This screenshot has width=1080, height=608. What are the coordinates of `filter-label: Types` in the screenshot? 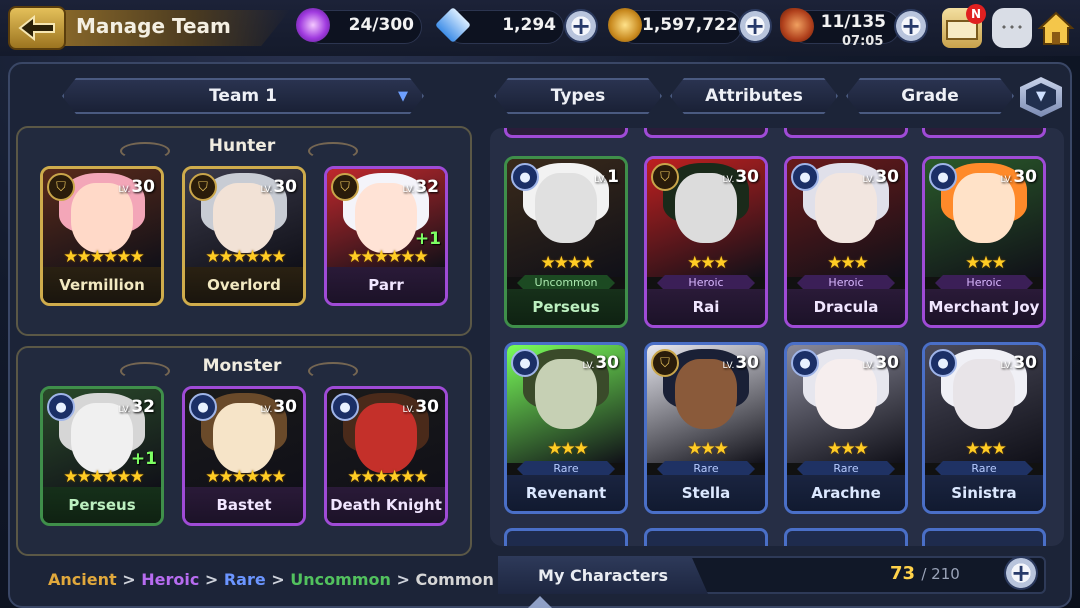 It's located at (578, 96).